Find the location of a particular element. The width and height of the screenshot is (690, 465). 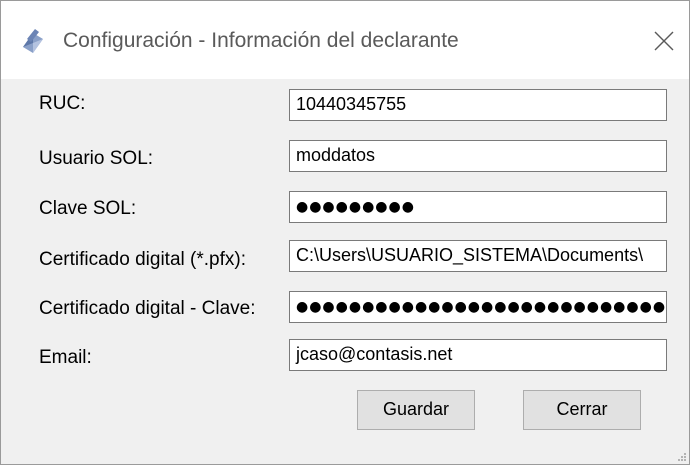

usuario-sol-field: moddatos is located at coordinates (478, 156).